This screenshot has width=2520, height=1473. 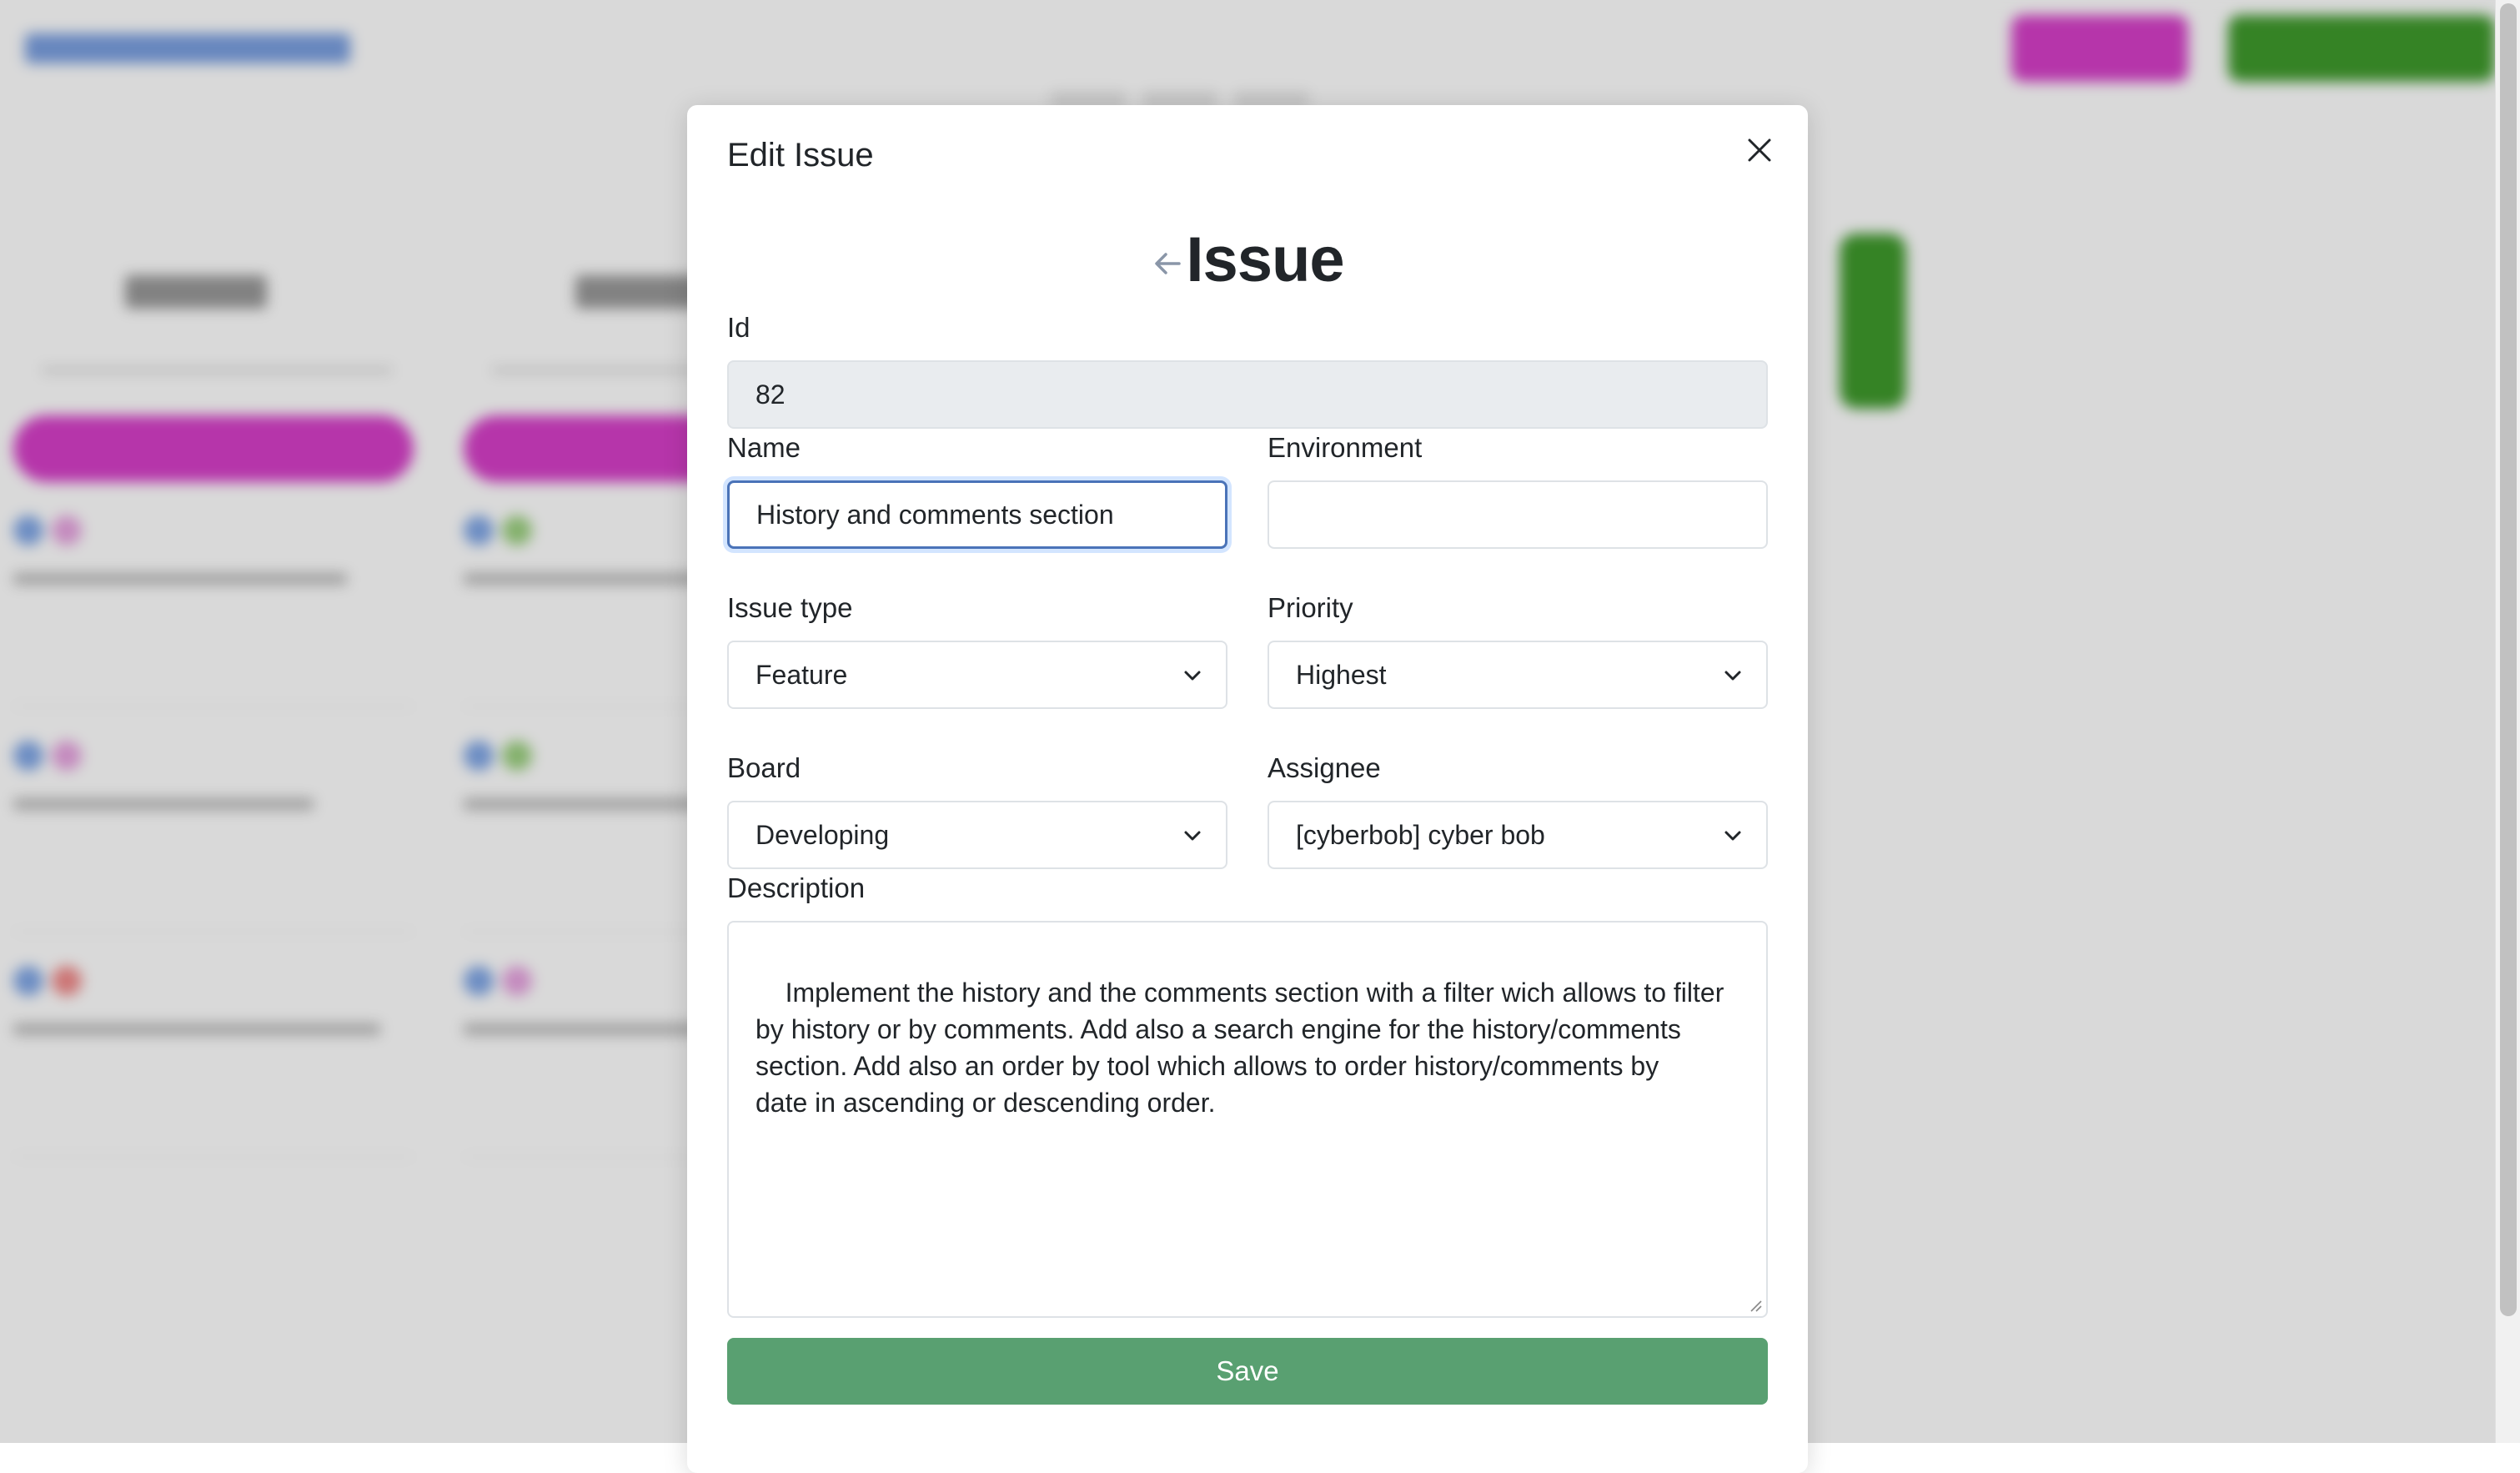 I want to click on board-value: Developing, so click(x=822, y=835).